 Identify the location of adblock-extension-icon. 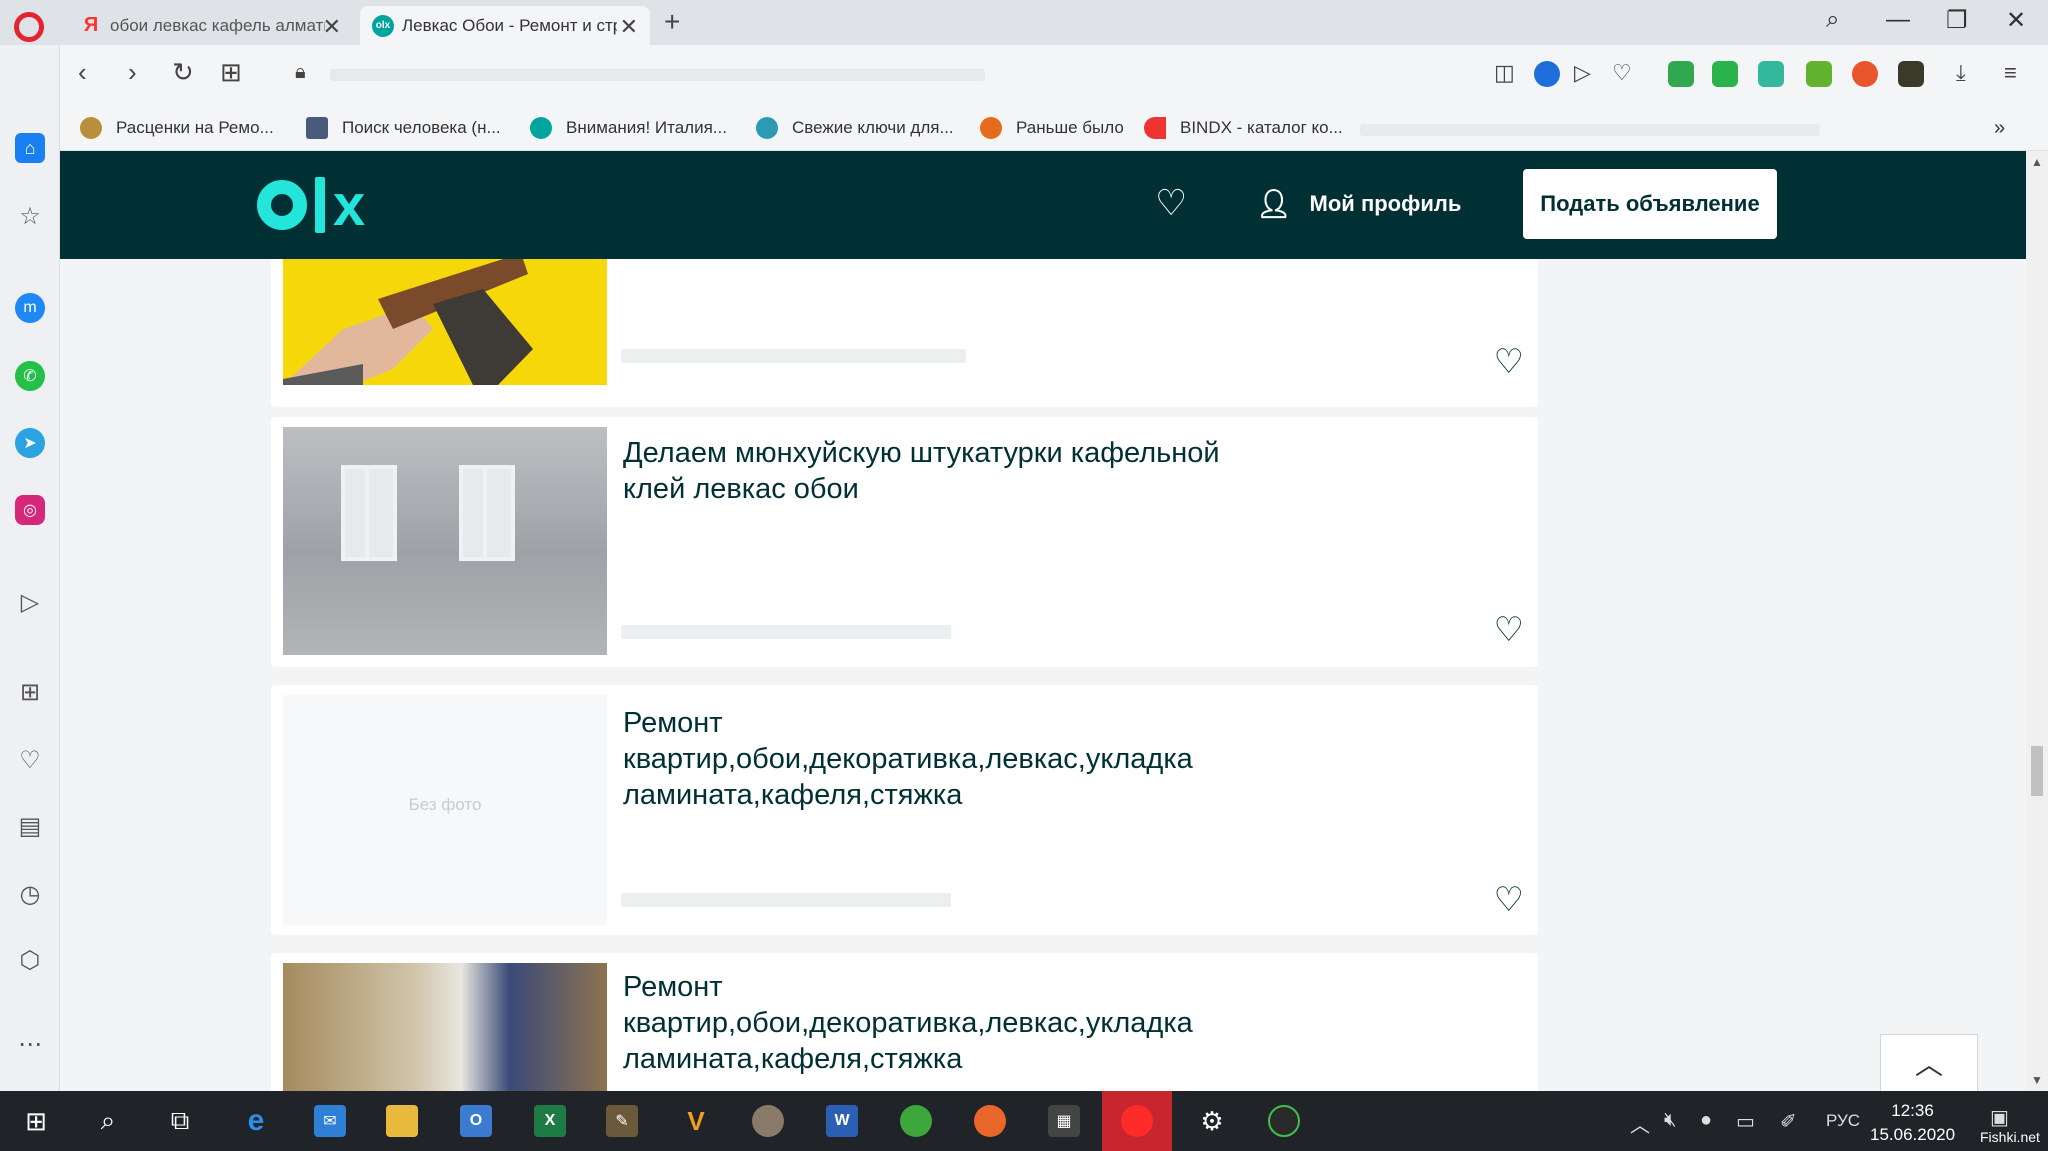
(1681, 74).